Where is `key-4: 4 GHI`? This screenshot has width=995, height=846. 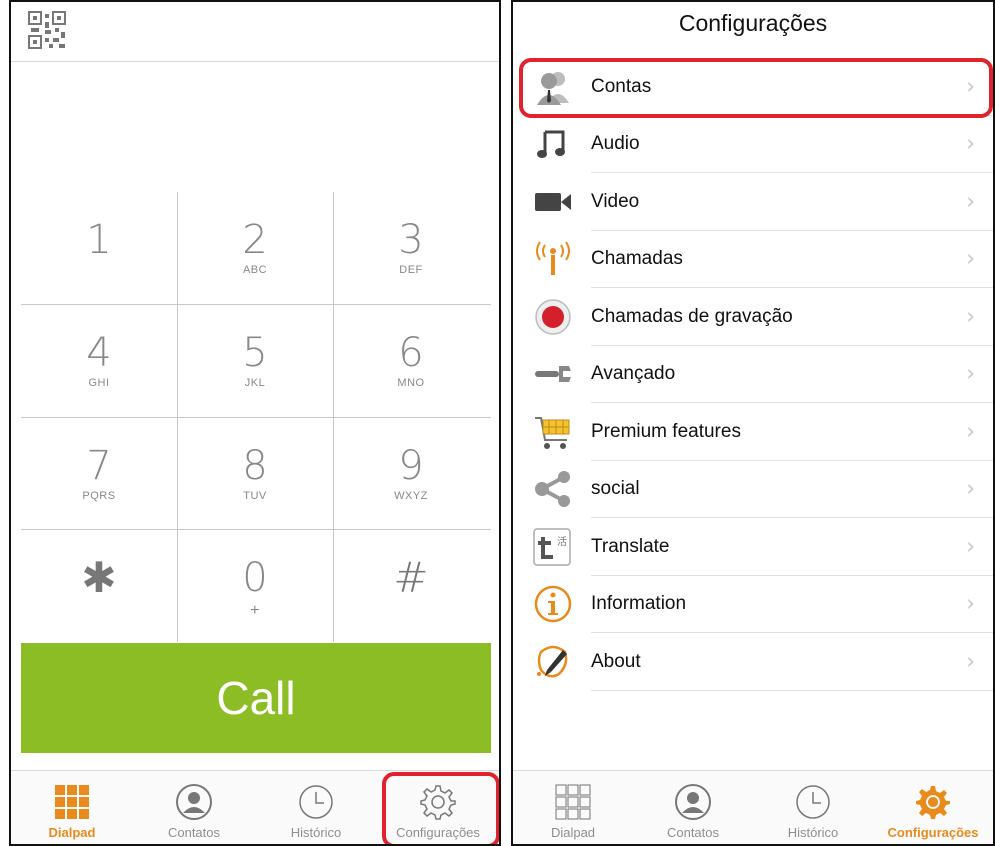
key-4: 4 GHI is located at coordinates (99, 361).